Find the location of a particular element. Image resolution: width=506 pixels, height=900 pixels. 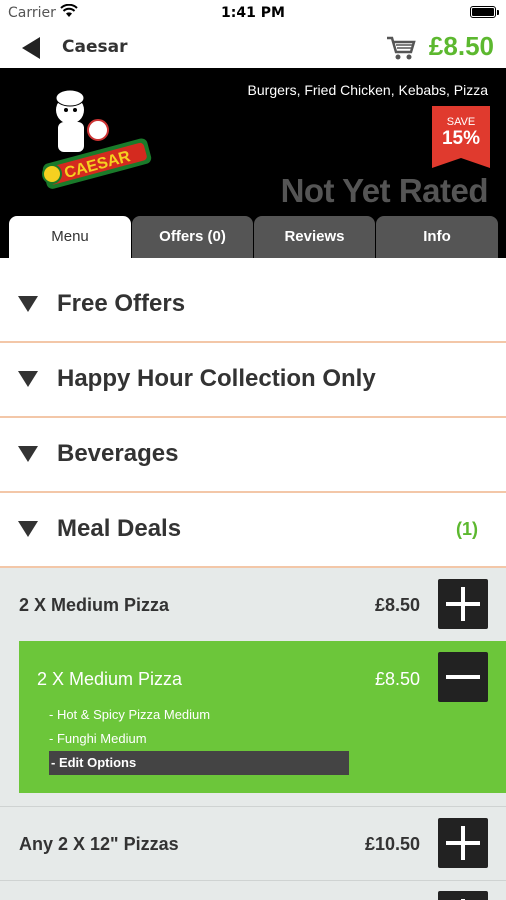

selected-item-name: 2 X Medium Pizza is located at coordinates (110, 679).